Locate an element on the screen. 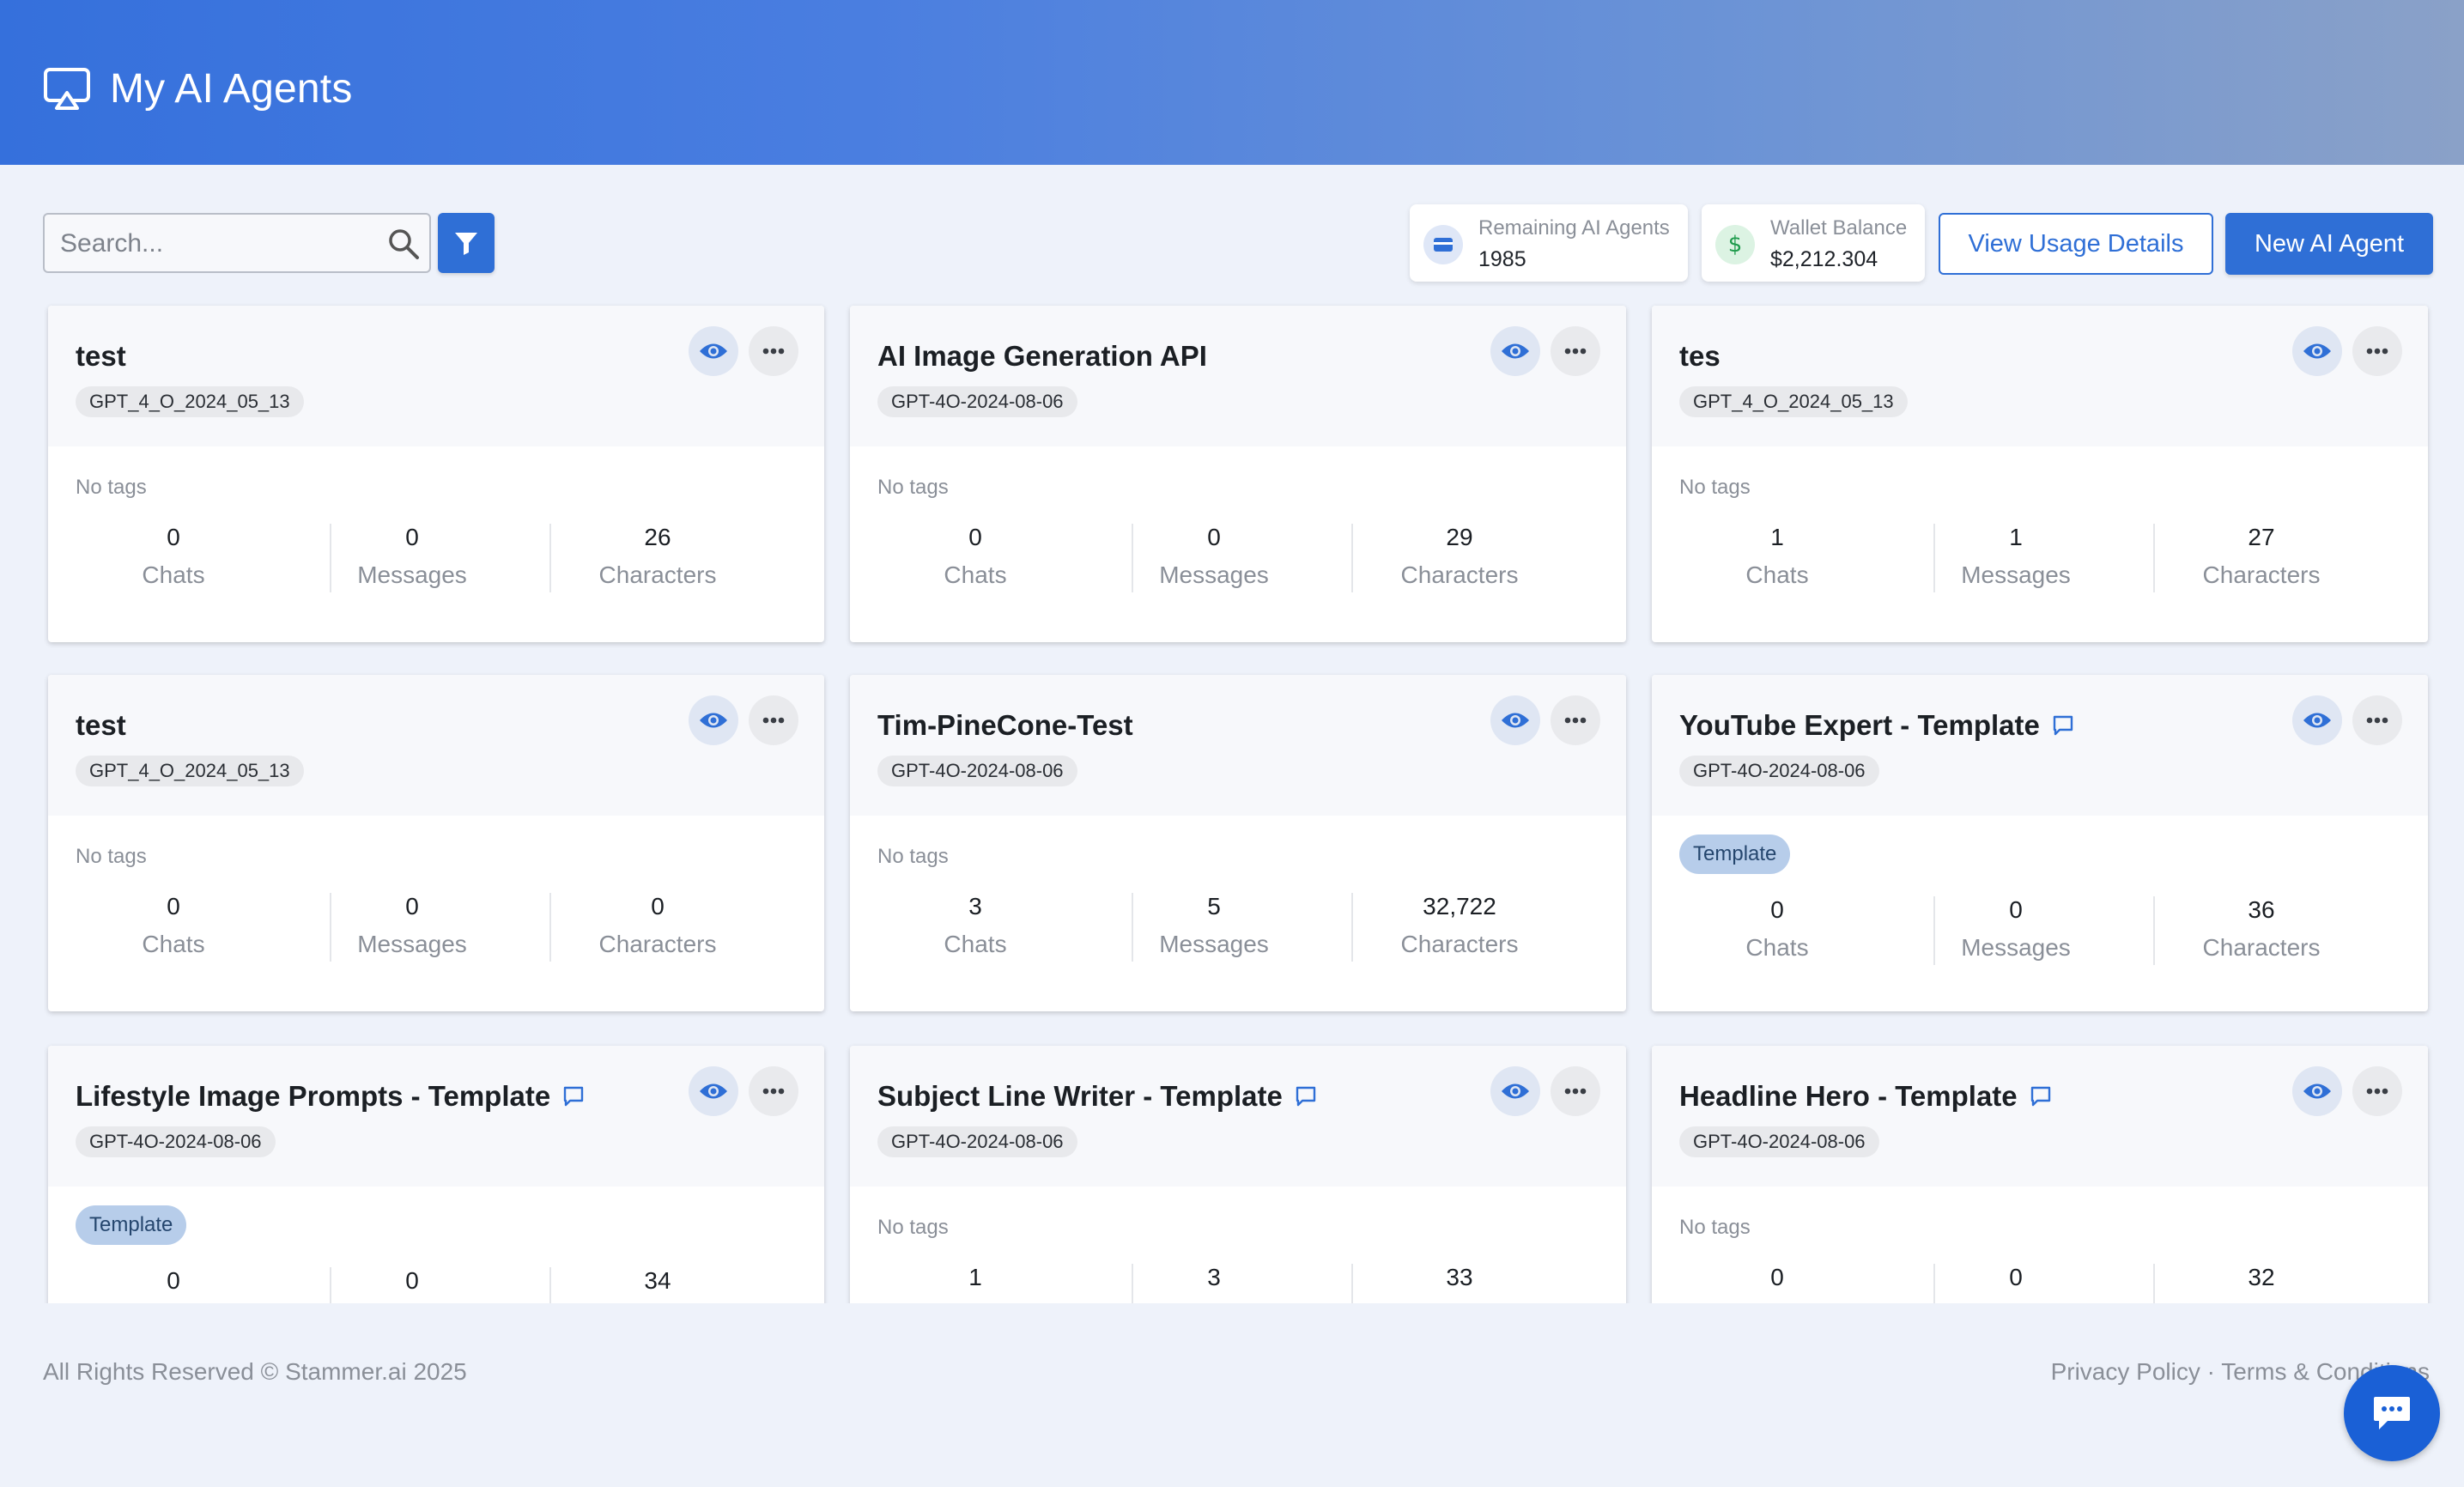 Image resolution: width=2464 pixels, height=1487 pixels. view-usage-button: View Usage Details is located at coordinates (2076, 244).